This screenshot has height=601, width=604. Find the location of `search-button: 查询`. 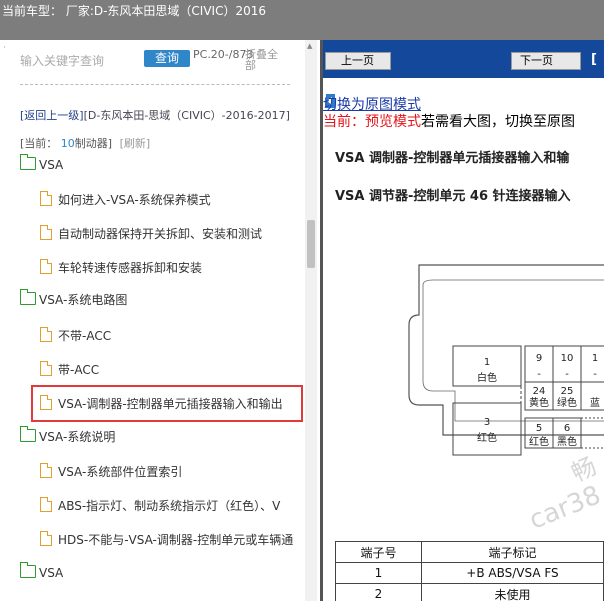

search-button: 查询 is located at coordinates (167, 58).